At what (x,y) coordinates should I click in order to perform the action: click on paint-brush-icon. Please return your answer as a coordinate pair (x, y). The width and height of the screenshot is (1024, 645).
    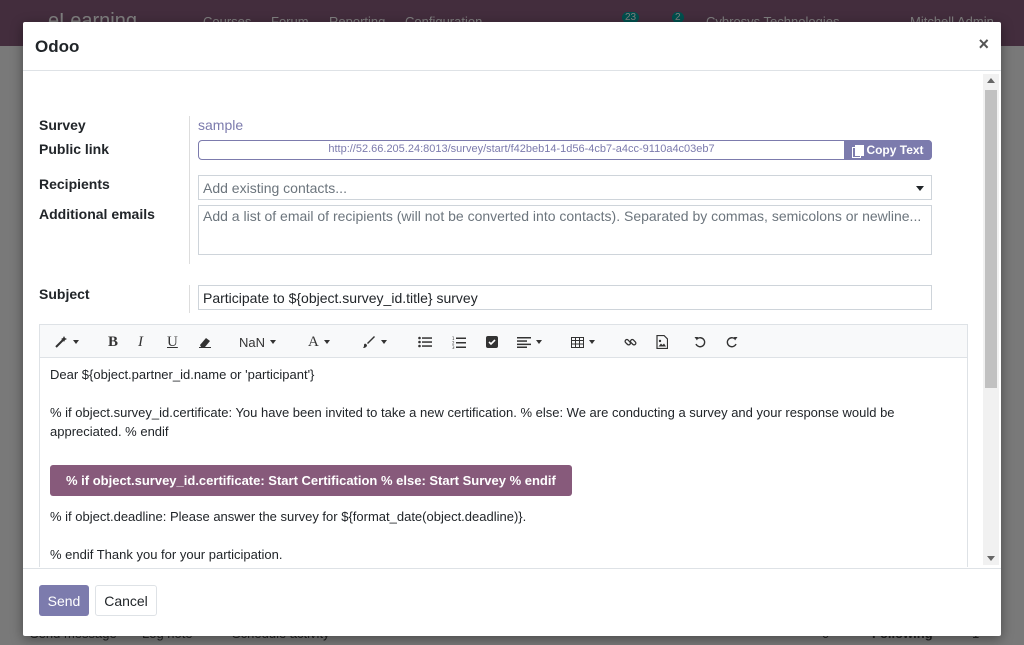
    Looking at the image, I should click on (369, 342).